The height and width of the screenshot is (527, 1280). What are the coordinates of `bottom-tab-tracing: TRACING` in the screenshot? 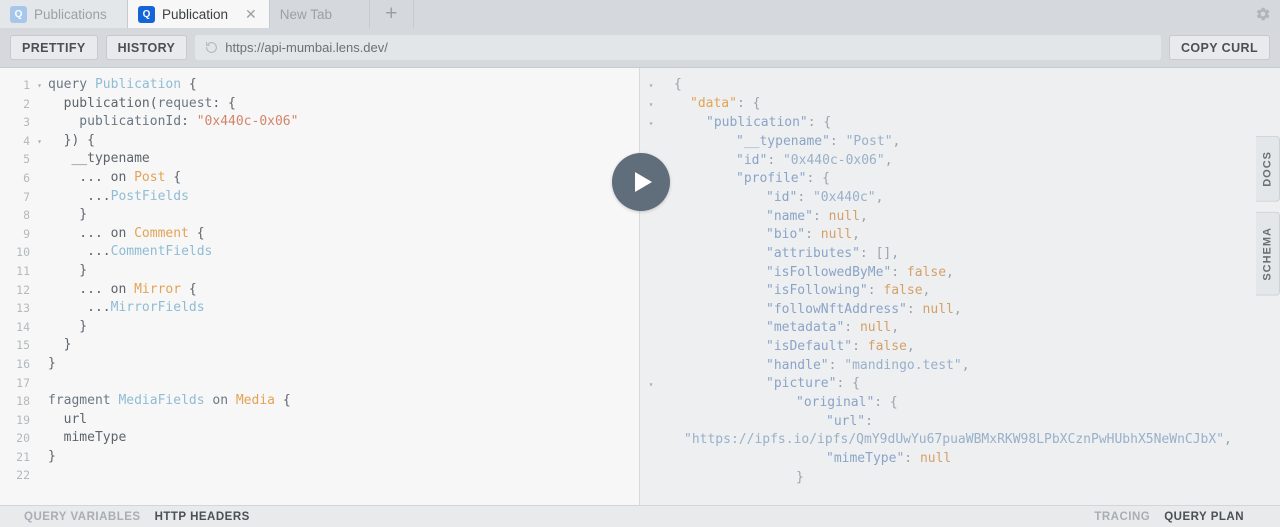 It's located at (1122, 517).